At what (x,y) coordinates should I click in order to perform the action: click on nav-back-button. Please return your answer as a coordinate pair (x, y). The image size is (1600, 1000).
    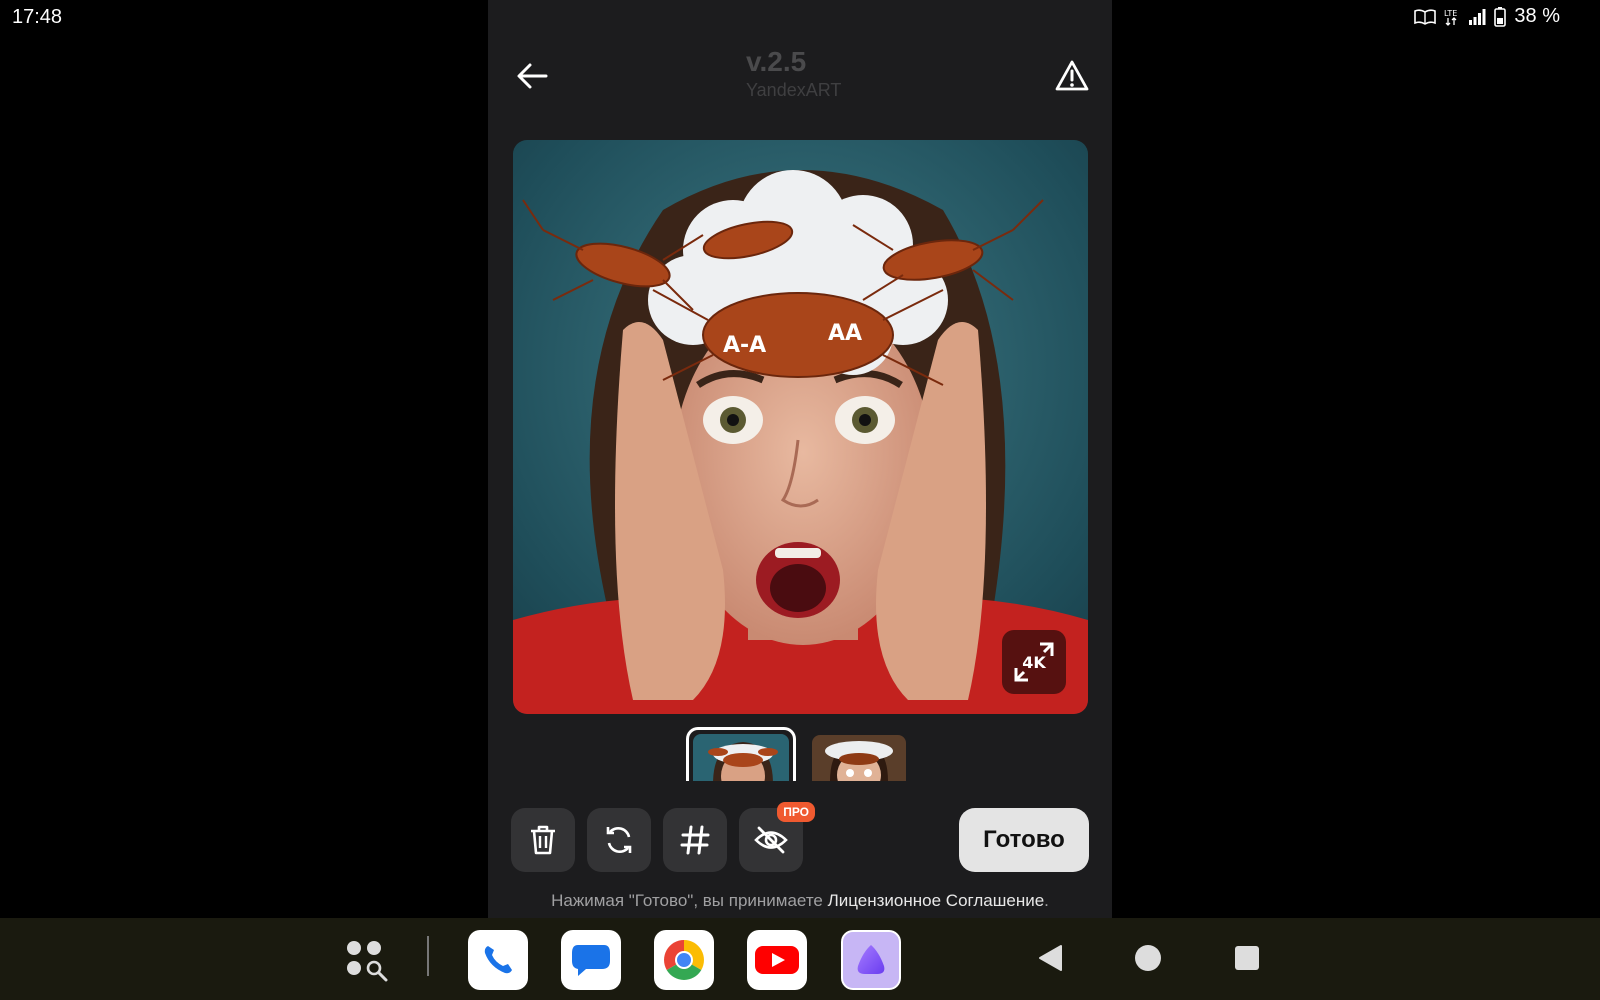
    Looking at the image, I should click on (1050, 958).